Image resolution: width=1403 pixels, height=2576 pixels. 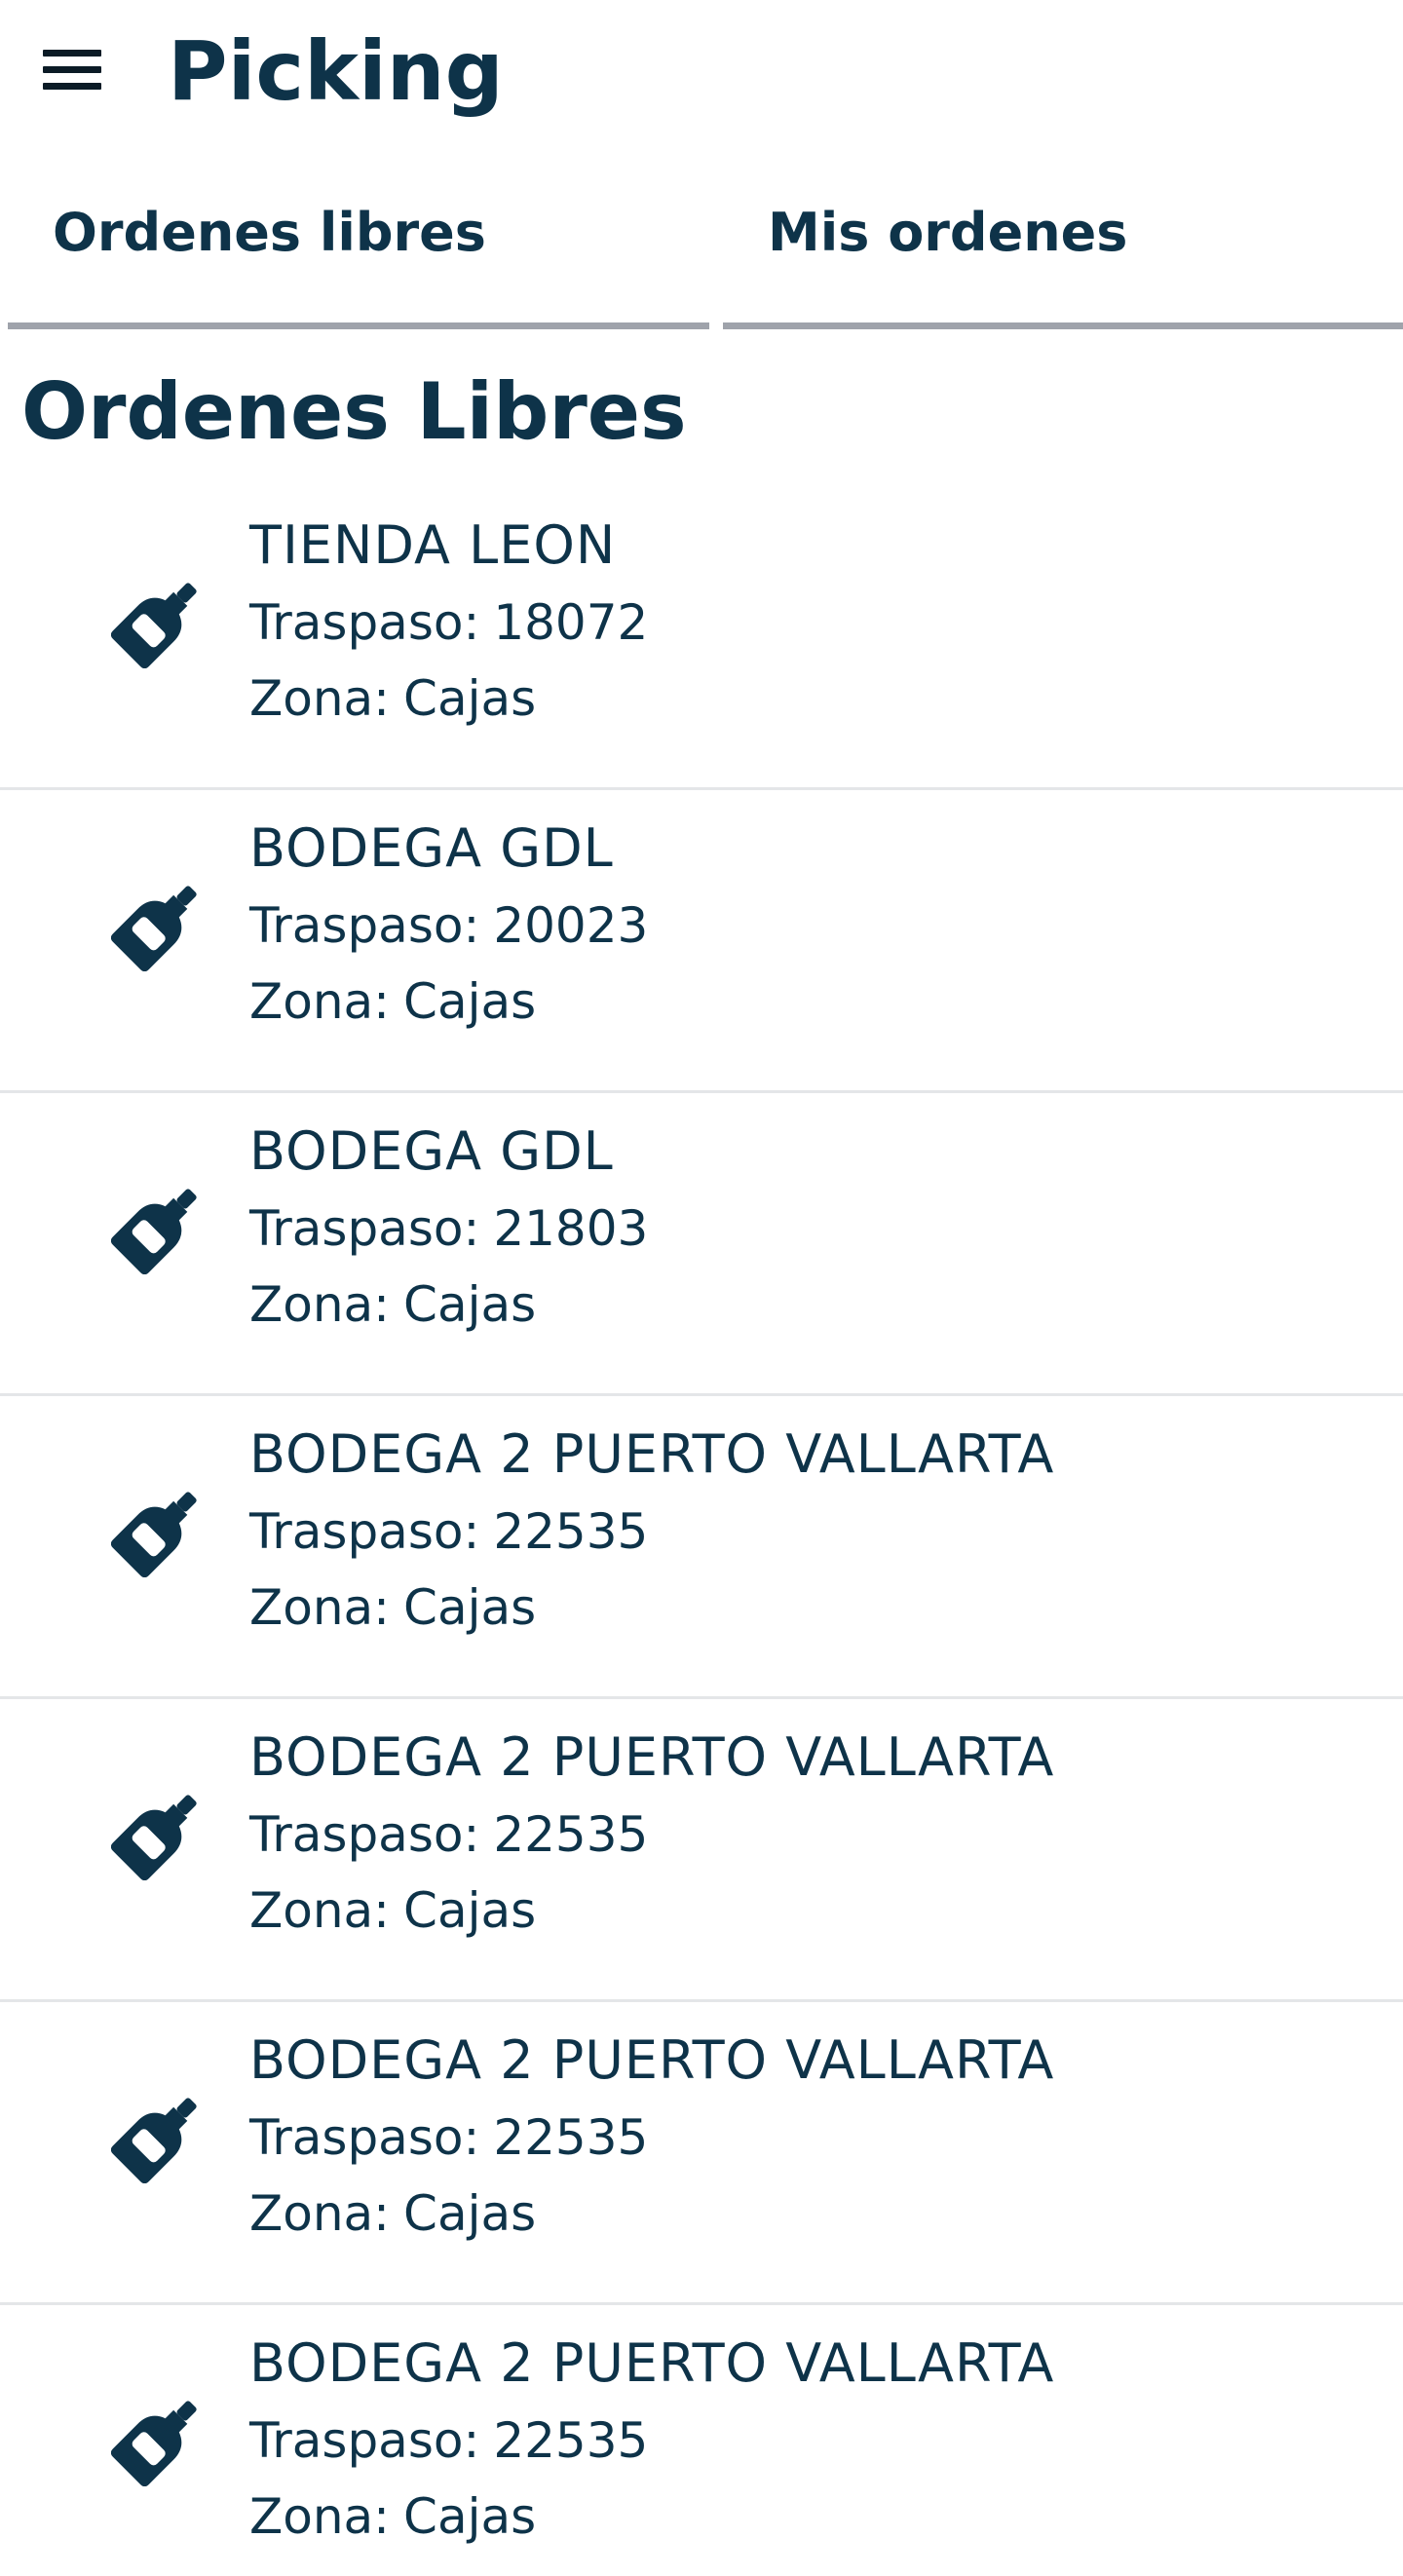 I want to click on hamburger-menu-icon, so click(x=73, y=69).